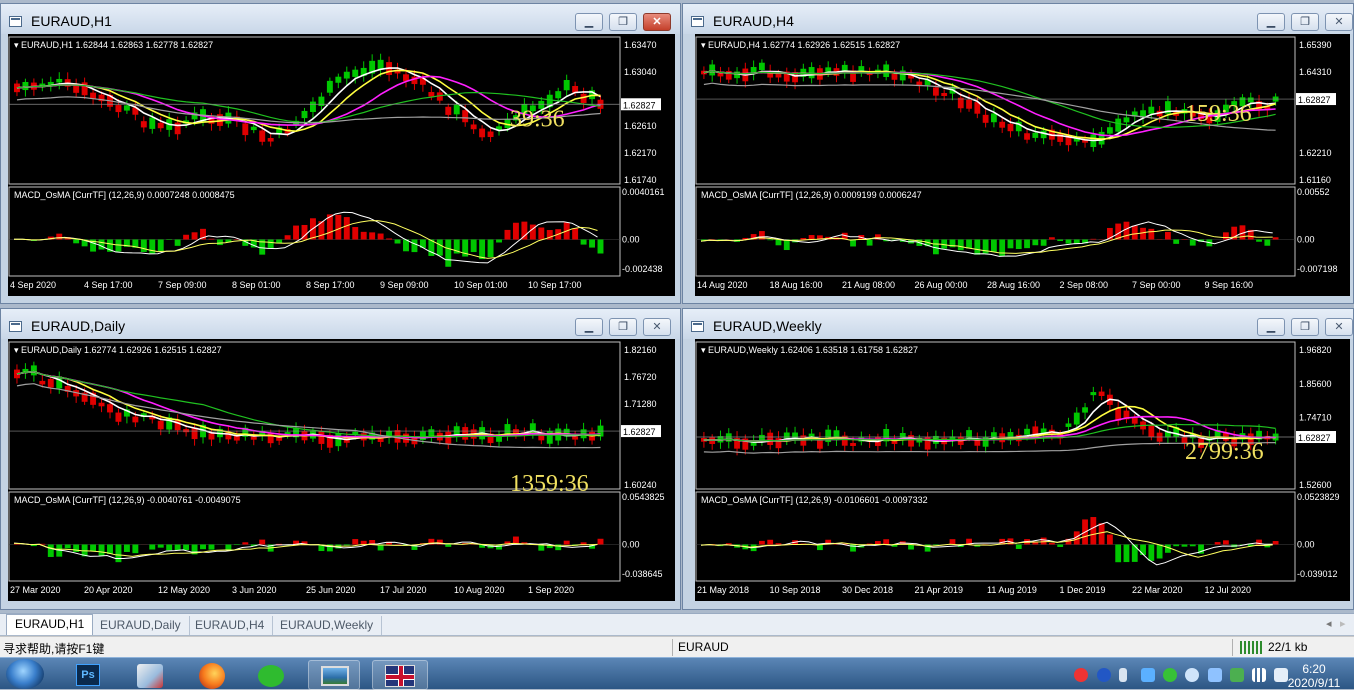 The height and width of the screenshot is (690, 1354). I want to click on sogou-input-icon, so click(1081, 675).